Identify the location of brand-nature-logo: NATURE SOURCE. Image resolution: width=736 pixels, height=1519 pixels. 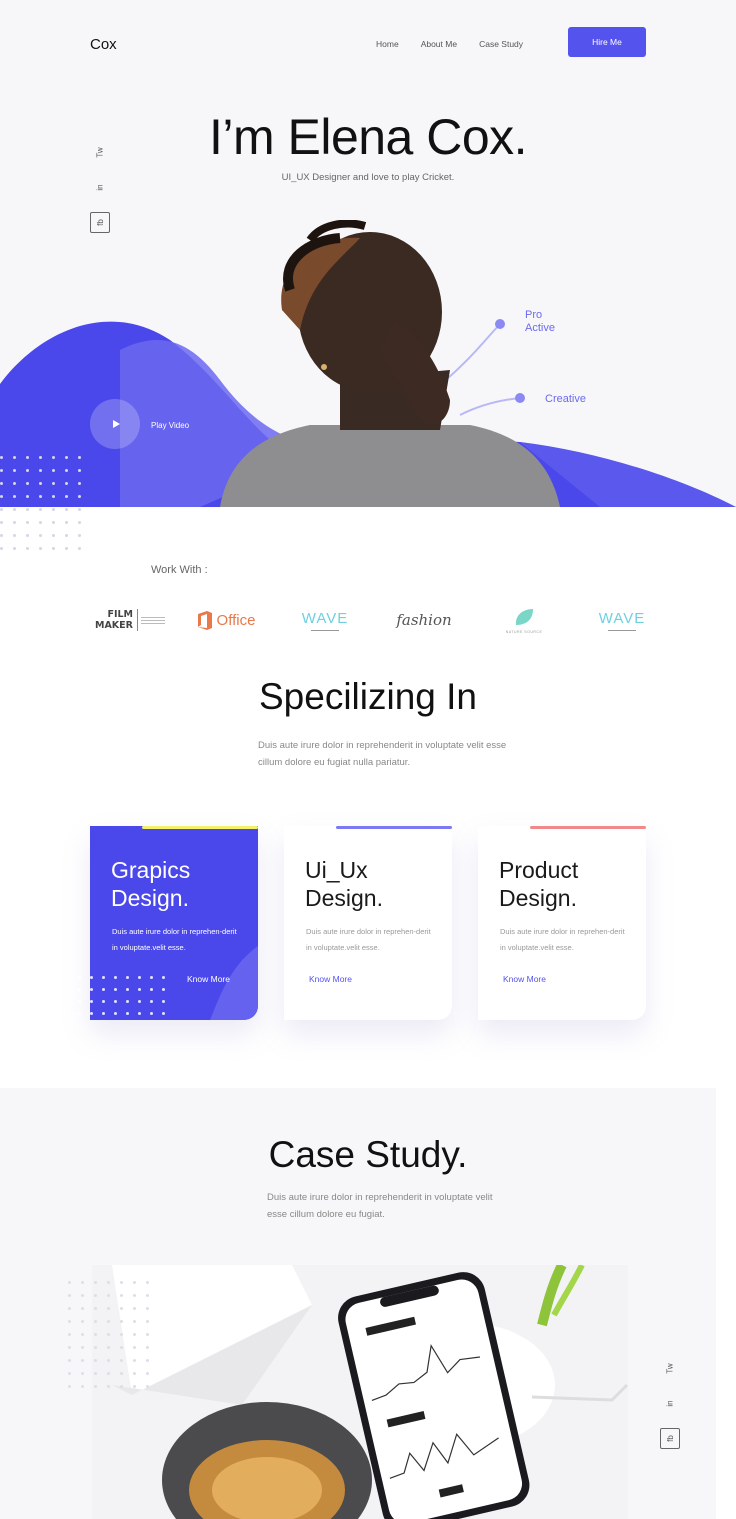
(524, 620).